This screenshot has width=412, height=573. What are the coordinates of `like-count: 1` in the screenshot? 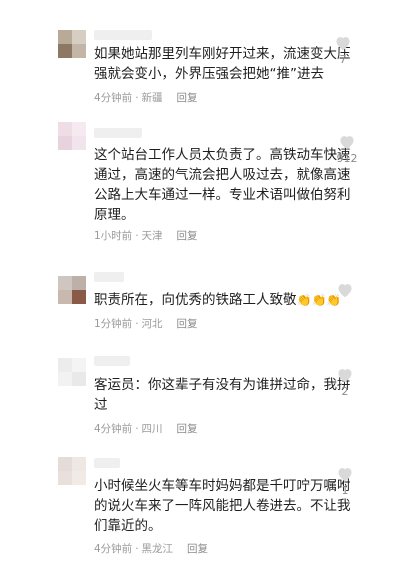 It's located at (345, 490).